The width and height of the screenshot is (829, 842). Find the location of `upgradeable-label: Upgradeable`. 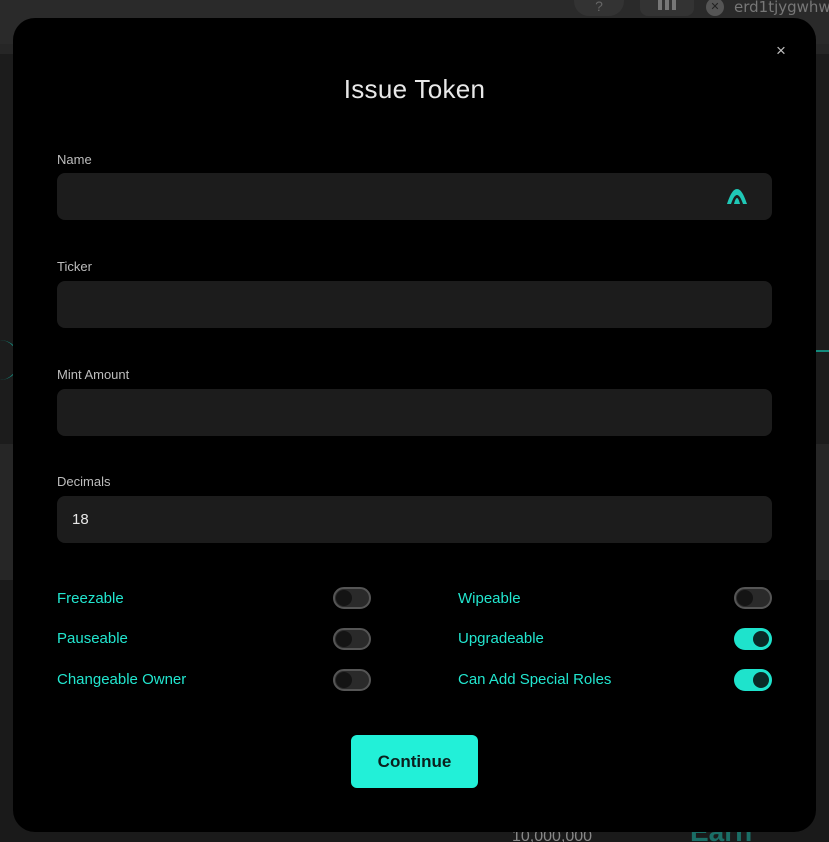

upgradeable-label: Upgradeable is located at coordinates (501, 638).